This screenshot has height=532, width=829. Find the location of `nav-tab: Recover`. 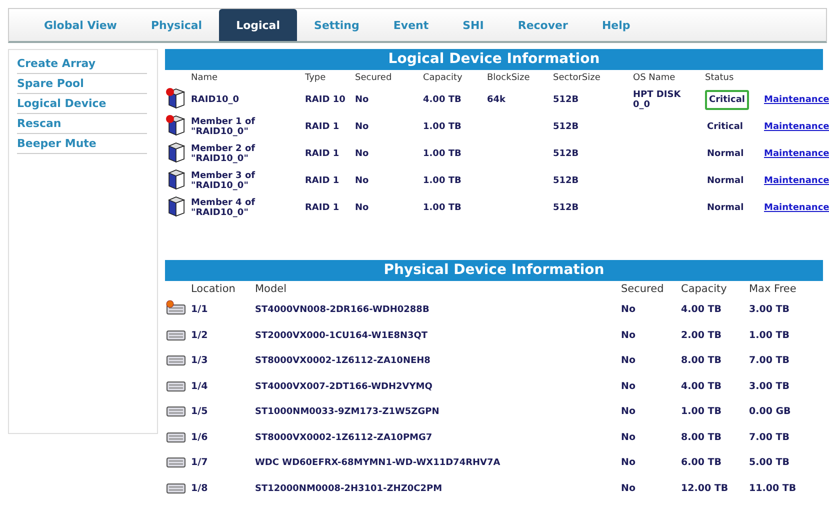

nav-tab: Recover is located at coordinates (542, 25).